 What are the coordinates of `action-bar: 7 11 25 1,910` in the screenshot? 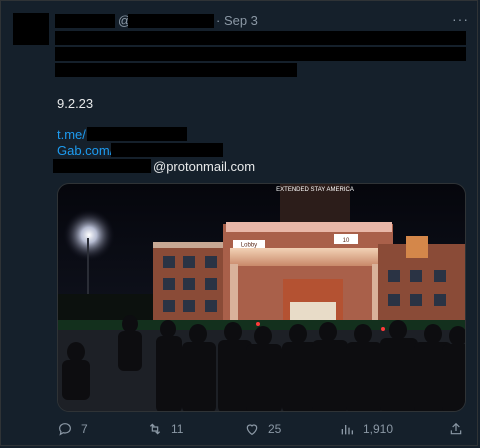 It's located at (240, 431).